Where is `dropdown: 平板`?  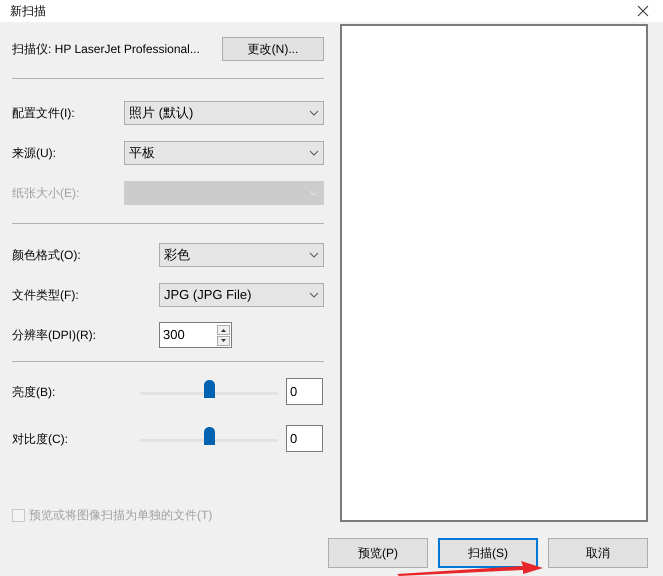 dropdown: 平板 is located at coordinates (224, 153).